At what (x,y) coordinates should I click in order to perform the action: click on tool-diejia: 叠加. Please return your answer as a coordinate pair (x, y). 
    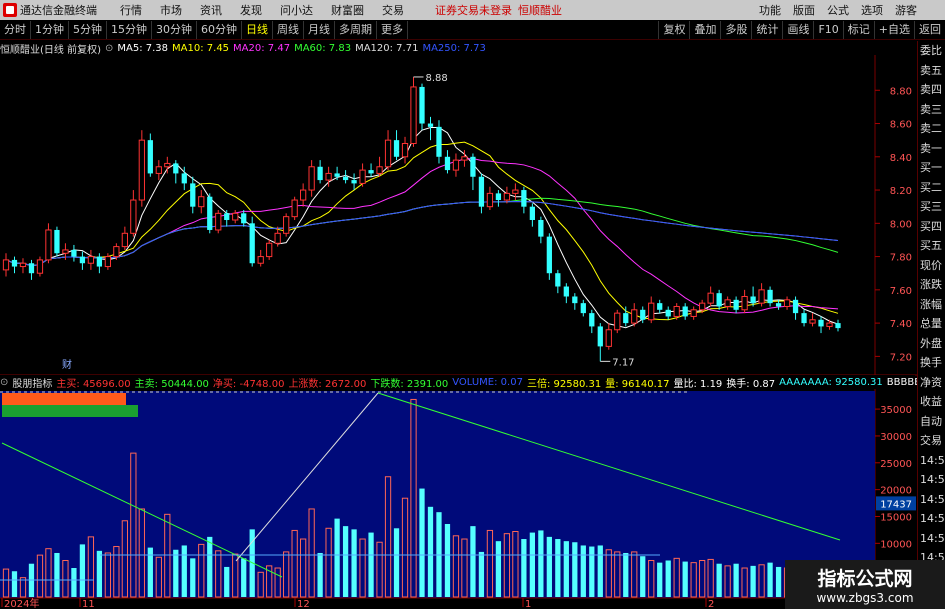
    Looking at the image, I should click on (704, 29).